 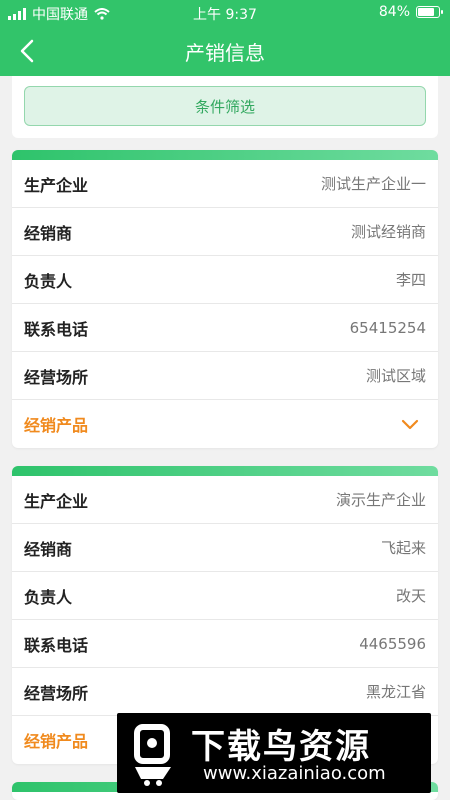 What do you see at coordinates (225, 232) in the screenshot?
I see `row-distributor: 经销商 测试经销商` at bounding box center [225, 232].